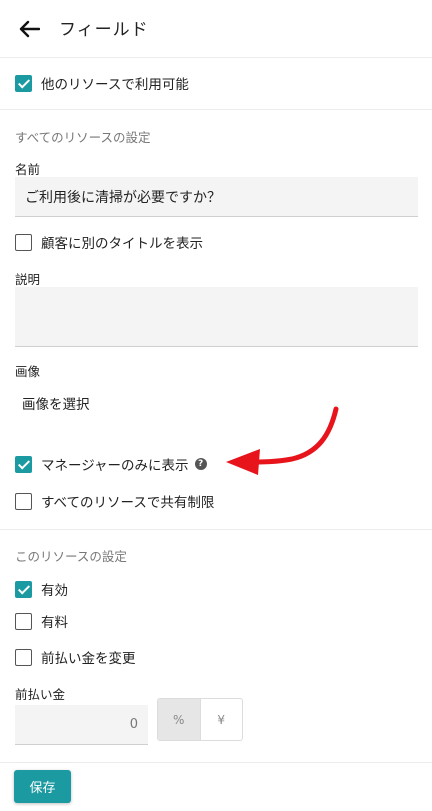 This screenshot has width=432, height=811. I want to click on prepayment-label: 前払い金, so click(40, 694).